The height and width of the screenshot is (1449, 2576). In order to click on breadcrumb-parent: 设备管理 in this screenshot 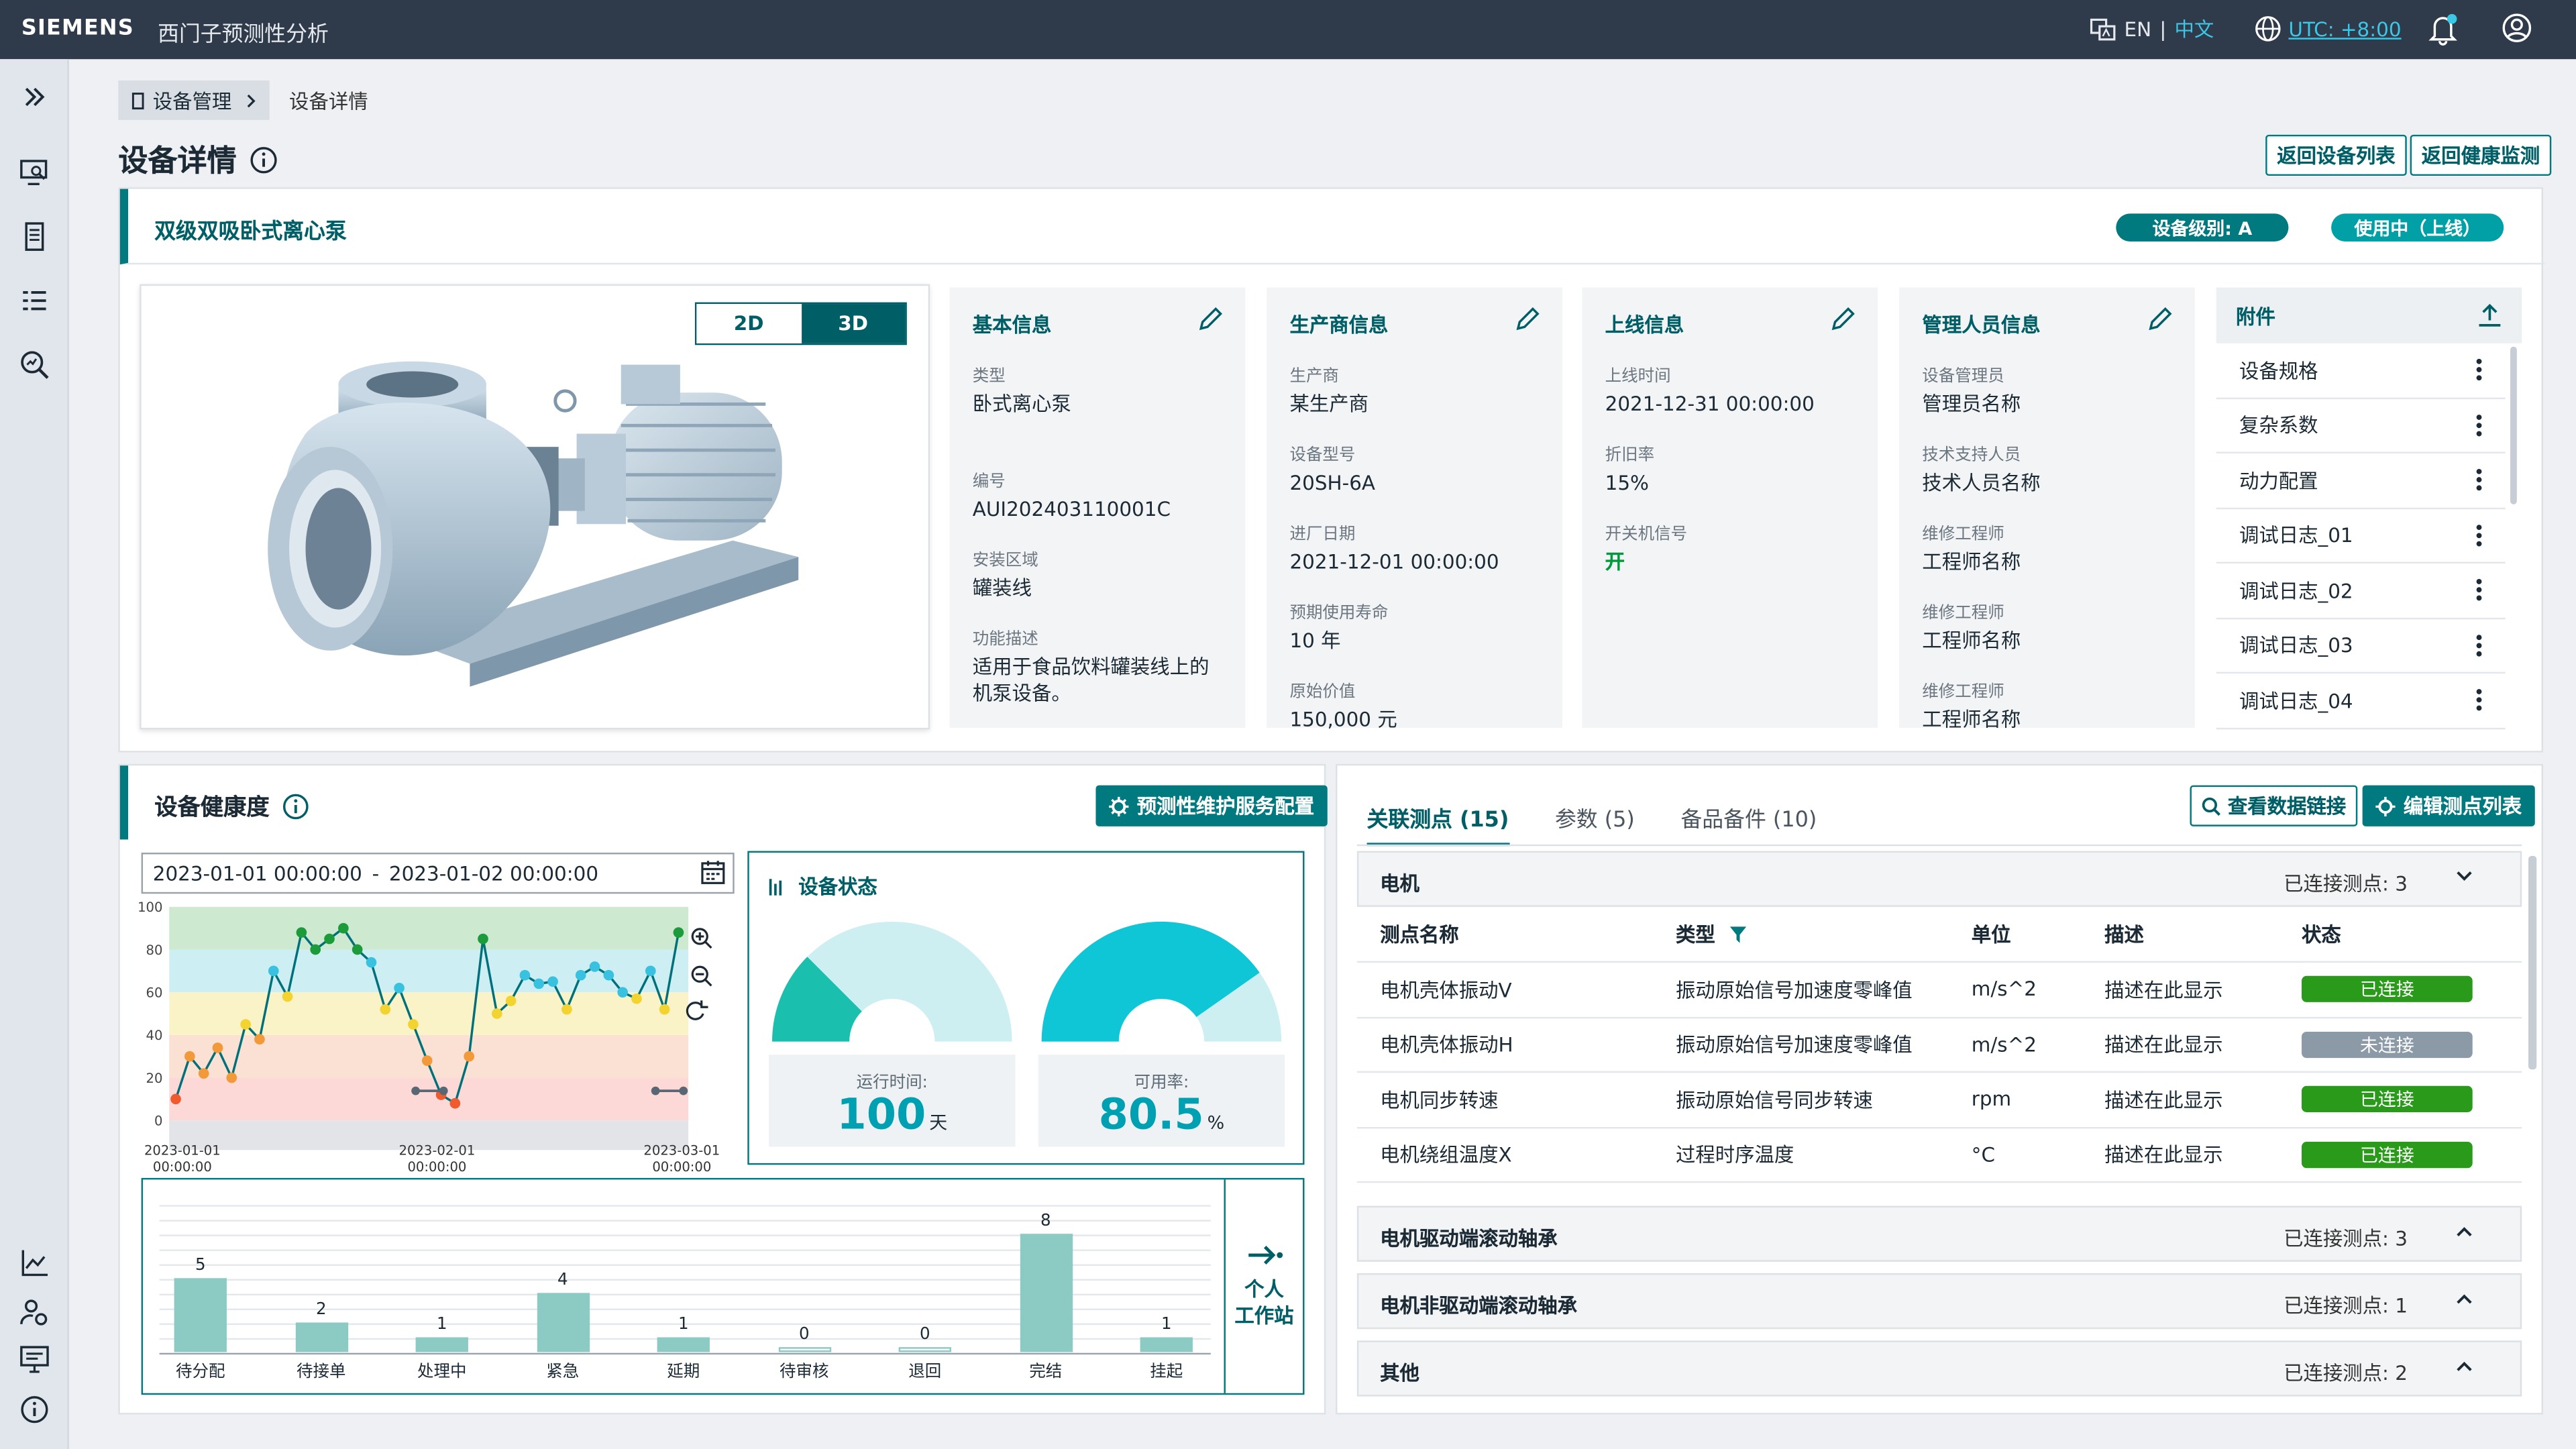, I will do `click(194, 100)`.